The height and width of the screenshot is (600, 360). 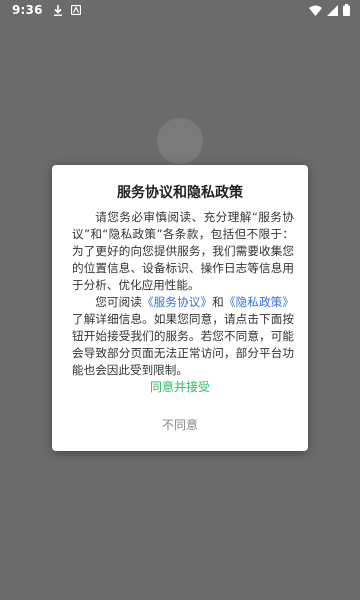 What do you see at coordinates (259, 302) in the screenshot?
I see `privacy-policy-link: 《隐私政策》` at bounding box center [259, 302].